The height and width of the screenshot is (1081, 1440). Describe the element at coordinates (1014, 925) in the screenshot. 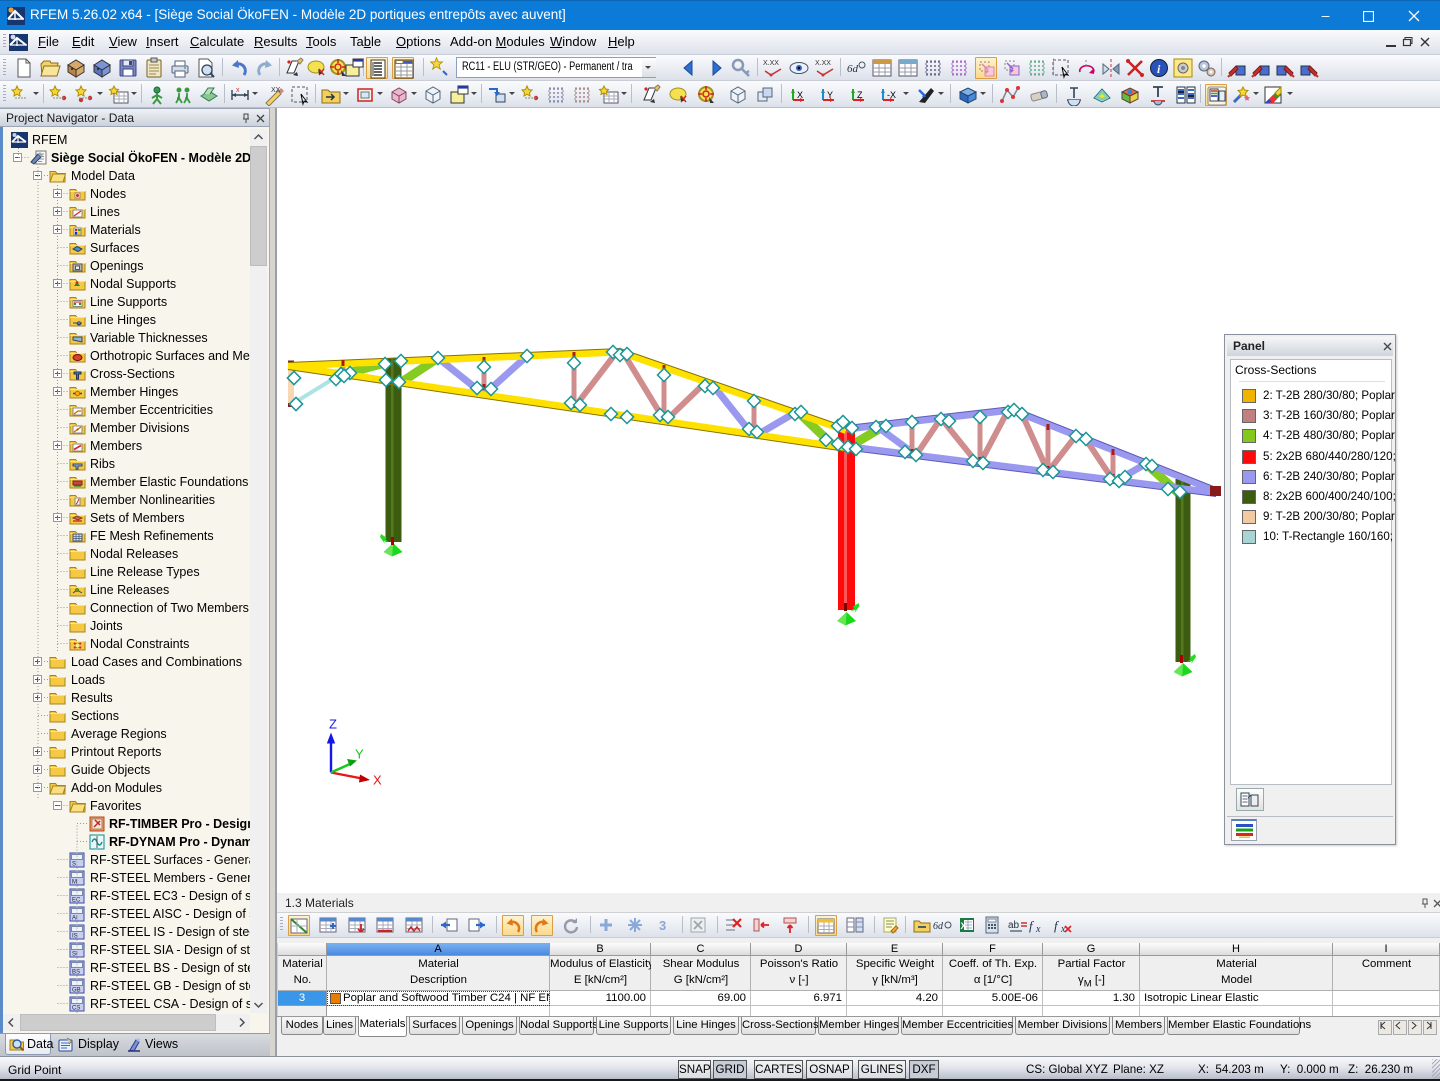

I see `svg-text: ab` at that location.